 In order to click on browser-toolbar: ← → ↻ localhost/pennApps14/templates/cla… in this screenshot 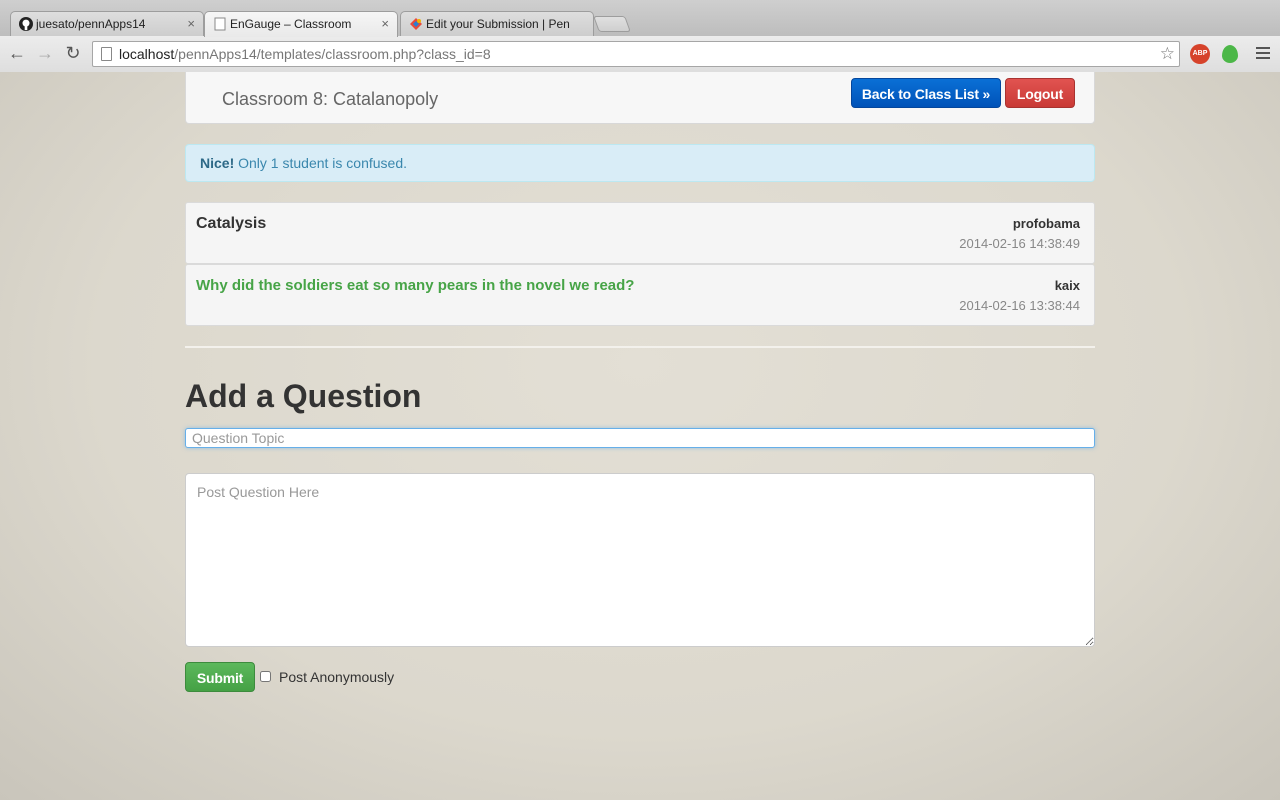, I will do `click(640, 54)`.